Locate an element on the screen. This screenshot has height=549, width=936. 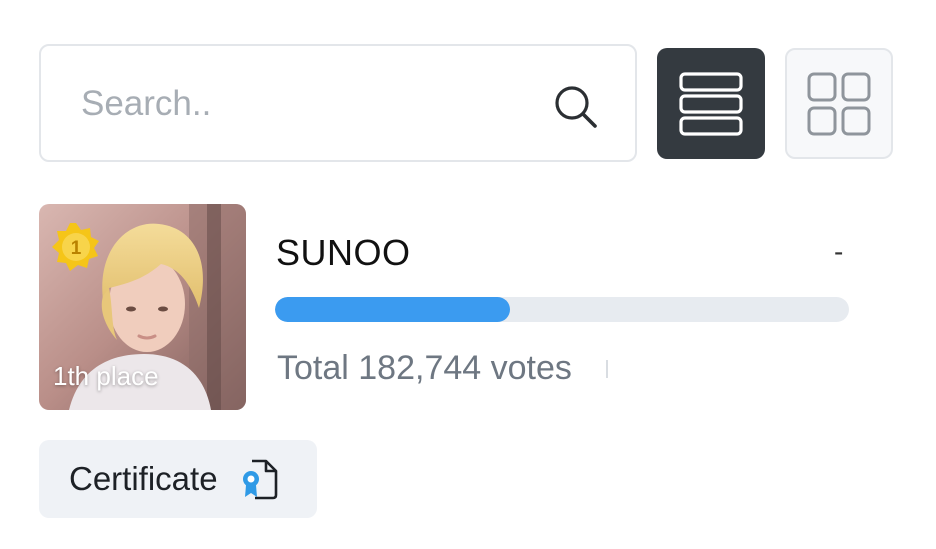
total-votes: Total 182,744 votes is located at coordinates (424, 368).